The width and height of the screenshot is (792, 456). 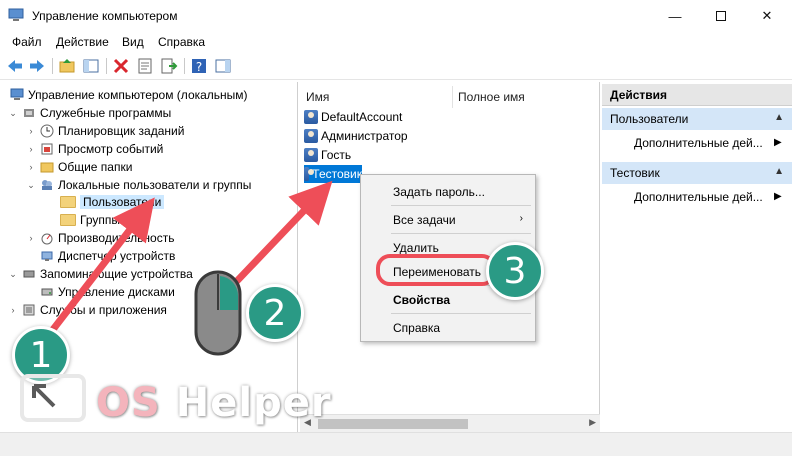 I want to click on menu-view: Вид, so click(x=133, y=42).